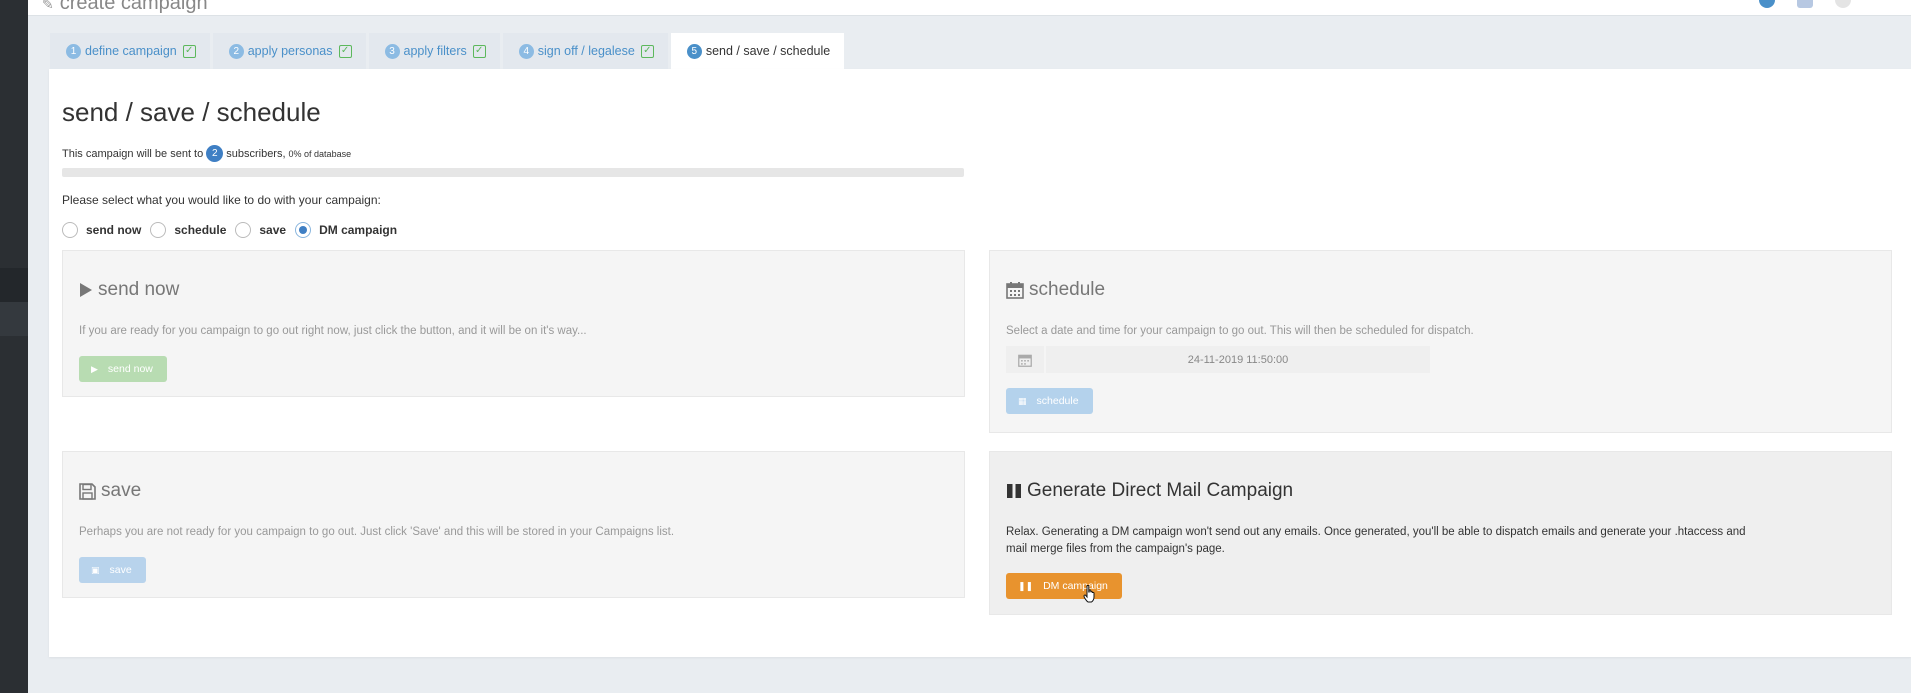 This screenshot has height=693, width=1911. Describe the element at coordinates (768, 51) in the screenshot. I see `tab-label: send / save / schedule` at that location.